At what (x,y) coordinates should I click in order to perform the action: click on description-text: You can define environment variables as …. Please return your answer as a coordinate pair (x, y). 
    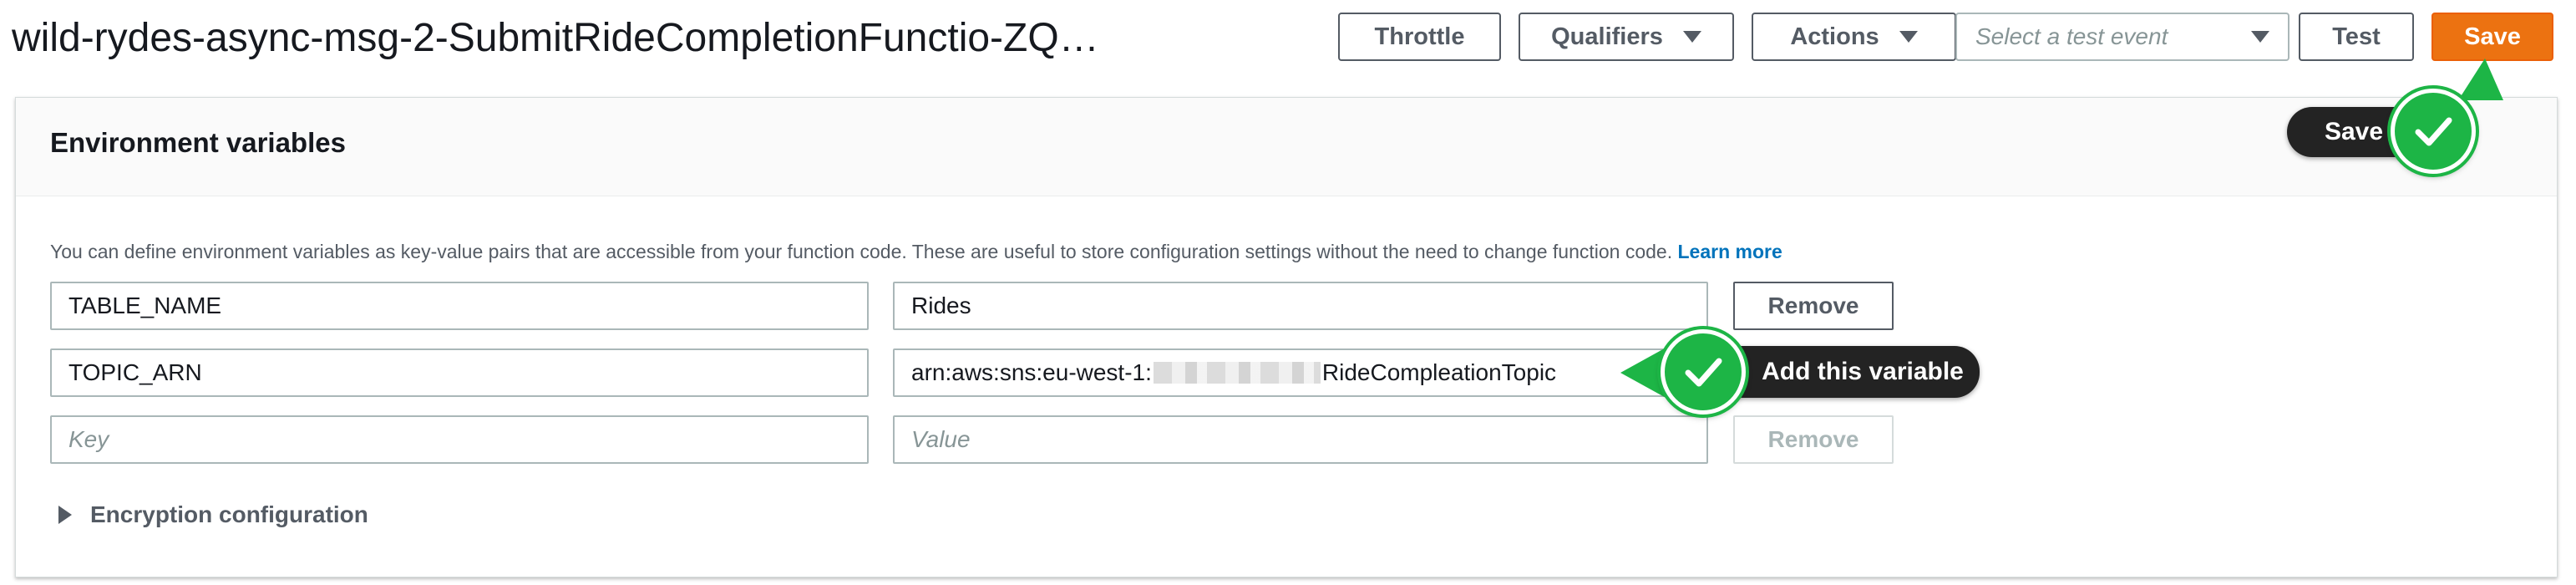
    Looking at the image, I should click on (862, 252).